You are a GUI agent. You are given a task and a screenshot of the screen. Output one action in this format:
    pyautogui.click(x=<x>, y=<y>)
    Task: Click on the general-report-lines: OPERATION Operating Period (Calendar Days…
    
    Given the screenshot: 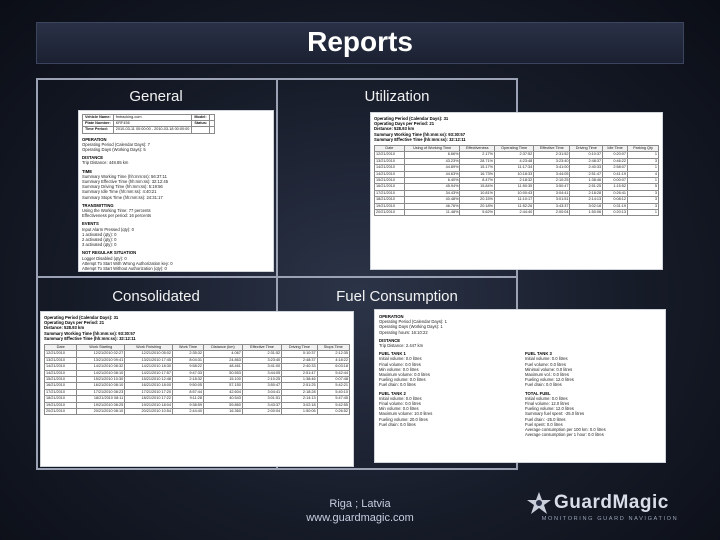 What is the action you would take?
    pyautogui.click(x=176, y=204)
    